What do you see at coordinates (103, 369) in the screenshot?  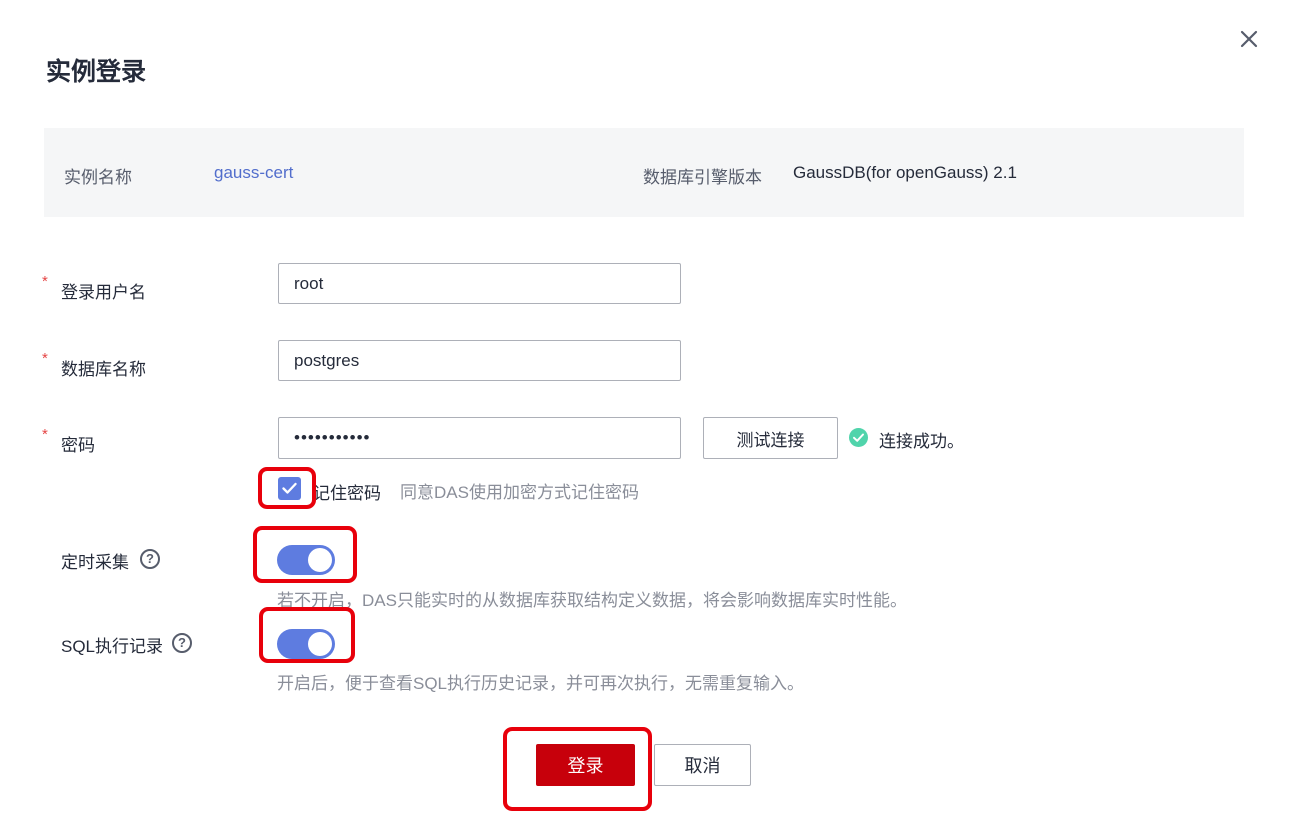 I see `database-label: 数据库名称` at bounding box center [103, 369].